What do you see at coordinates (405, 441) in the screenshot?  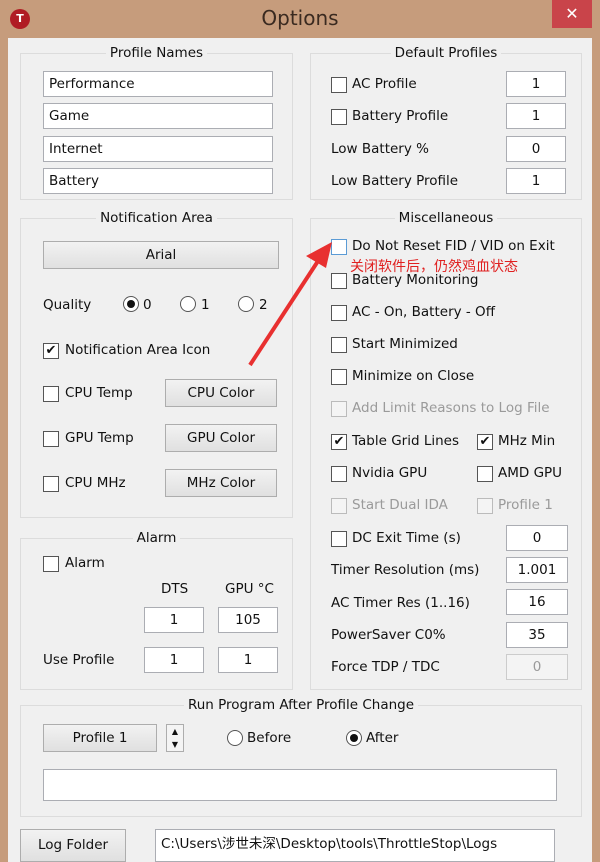 I see `table-grid-lines-label: Table Grid Lines` at bounding box center [405, 441].